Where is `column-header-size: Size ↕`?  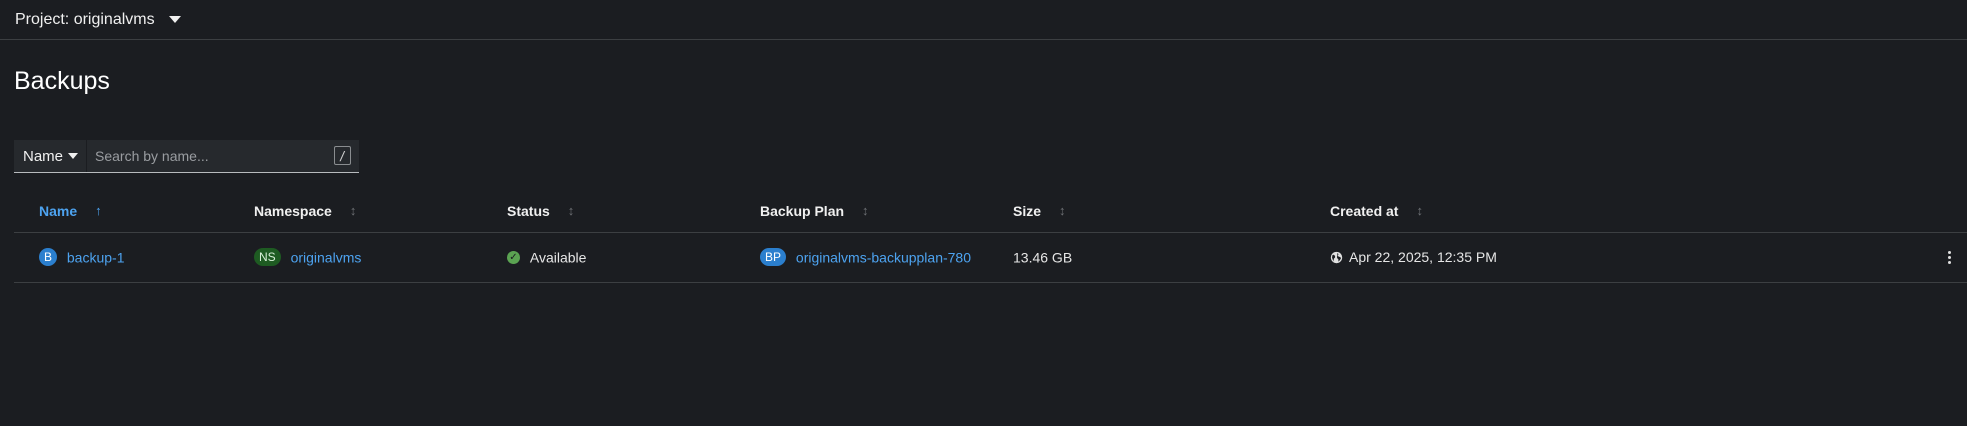
column-header-size: Size ↕ is located at coordinates (1039, 211).